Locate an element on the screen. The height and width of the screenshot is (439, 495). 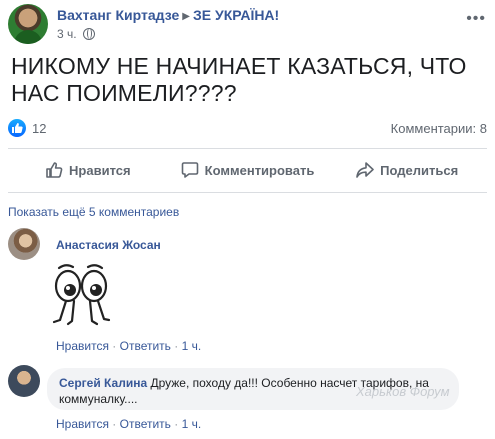
comment-icon is located at coordinates (189, 170).